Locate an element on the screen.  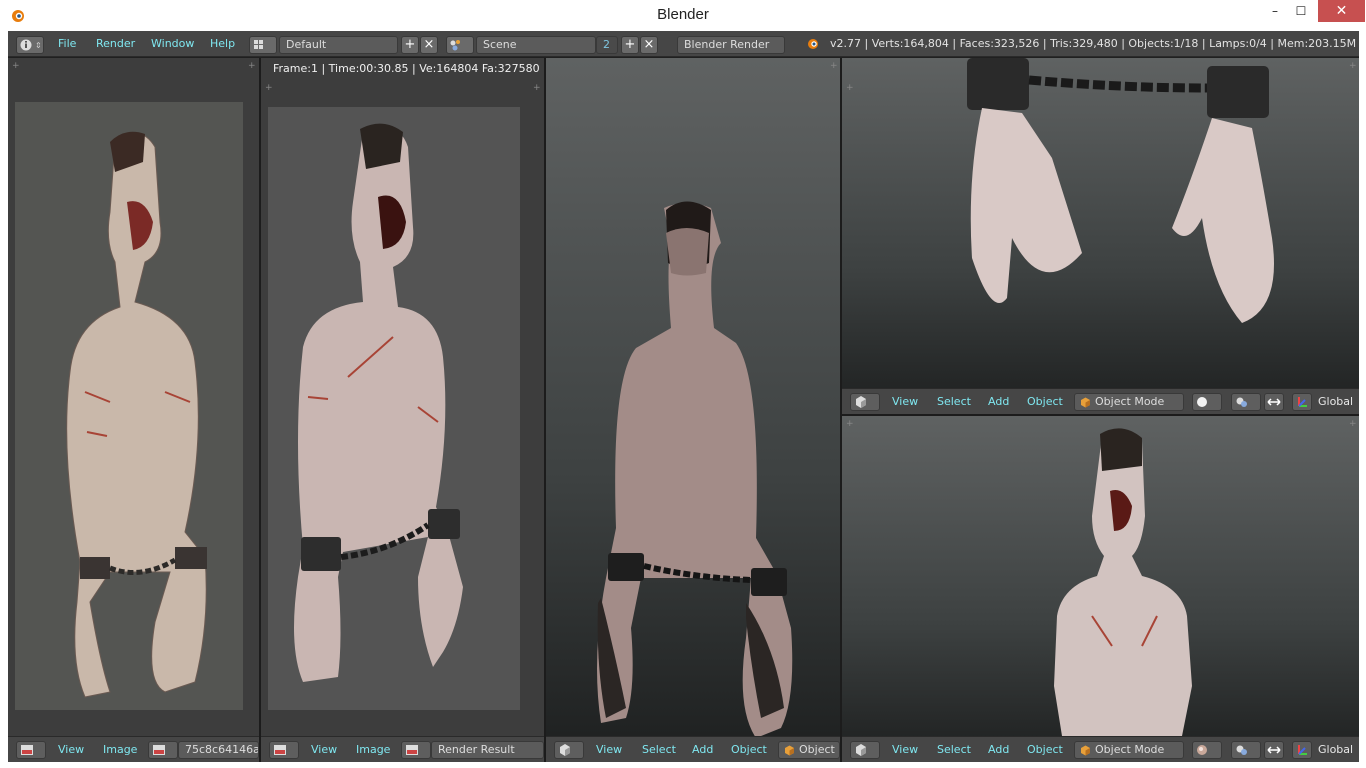
add-scene-button: + is located at coordinates (630, 45).